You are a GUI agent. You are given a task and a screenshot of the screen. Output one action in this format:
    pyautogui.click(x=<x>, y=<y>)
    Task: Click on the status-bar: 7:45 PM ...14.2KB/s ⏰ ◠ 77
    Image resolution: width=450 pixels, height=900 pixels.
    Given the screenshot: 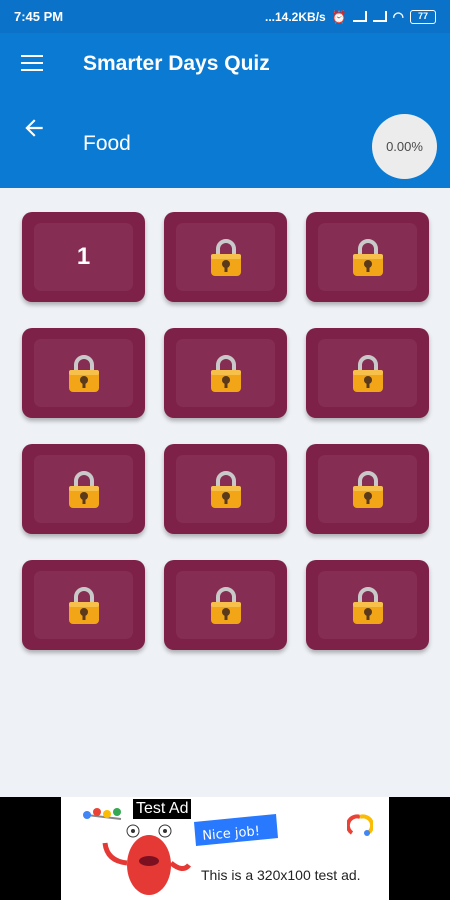 What is the action you would take?
    pyautogui.click(x=225, y=16)
    